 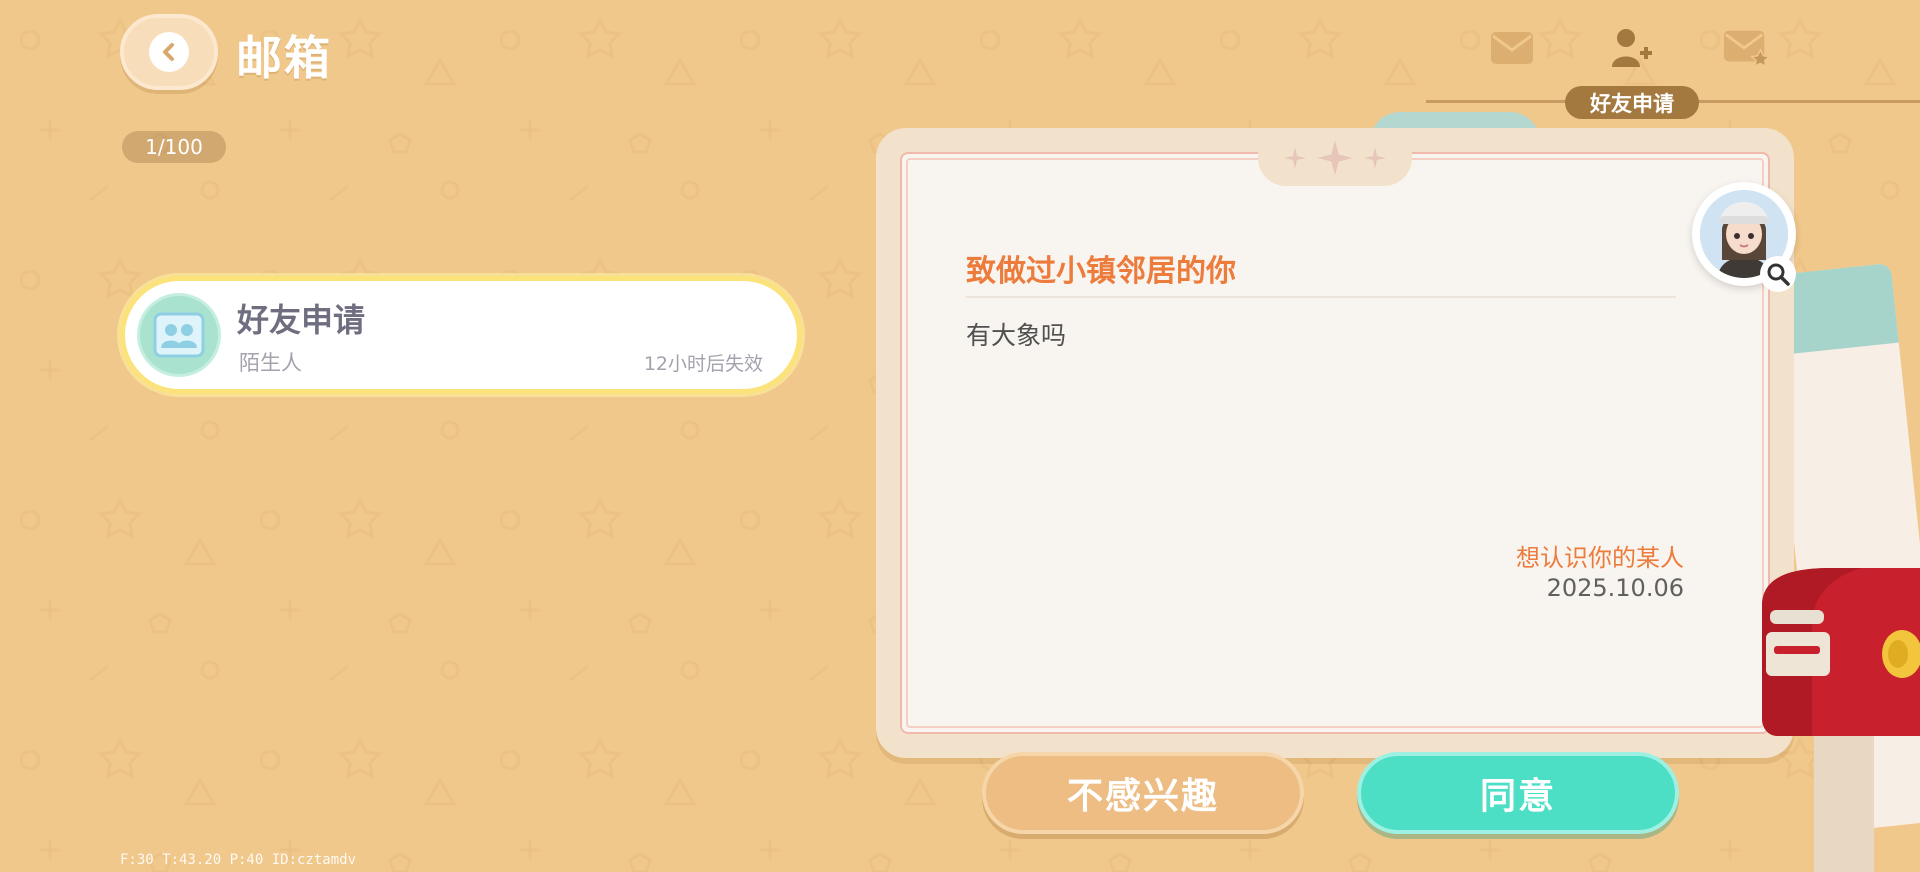 What do you see at coordinates (1615, 588) in the screenshot?
I see `letter-date: 2025.10.06` at bounding box center [1615, 588].